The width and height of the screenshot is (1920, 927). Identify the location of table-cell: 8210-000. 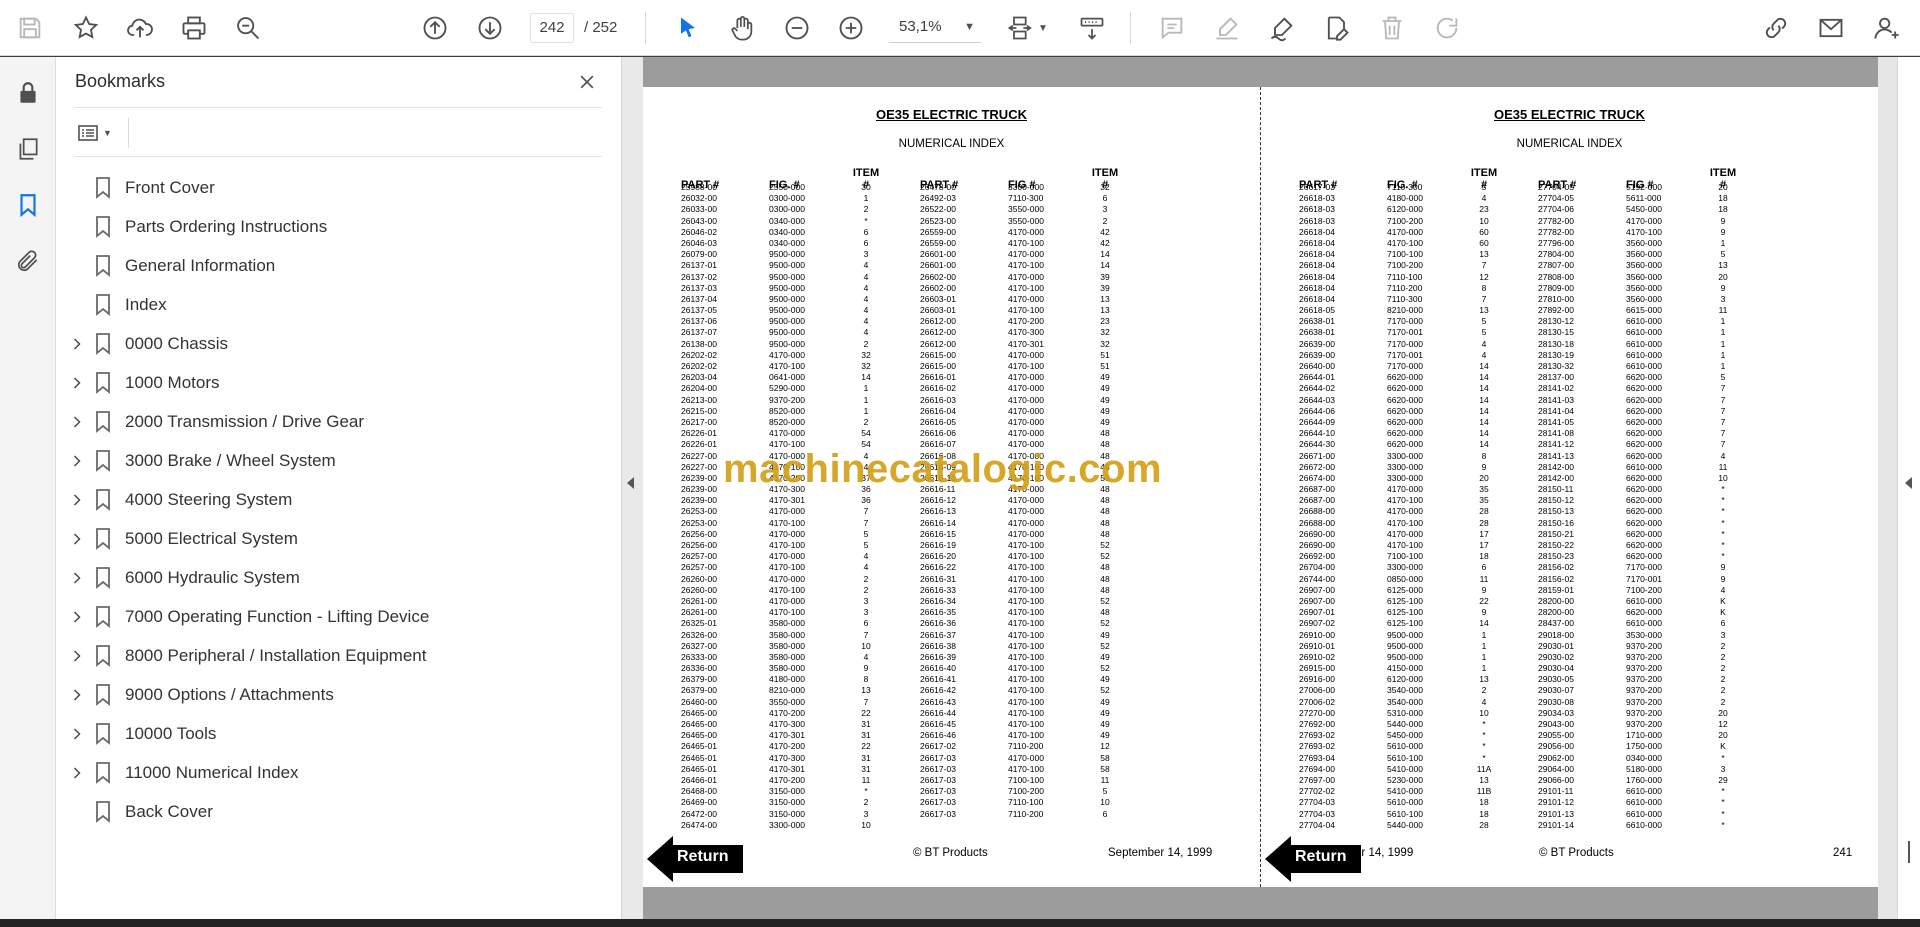
(787, 690).